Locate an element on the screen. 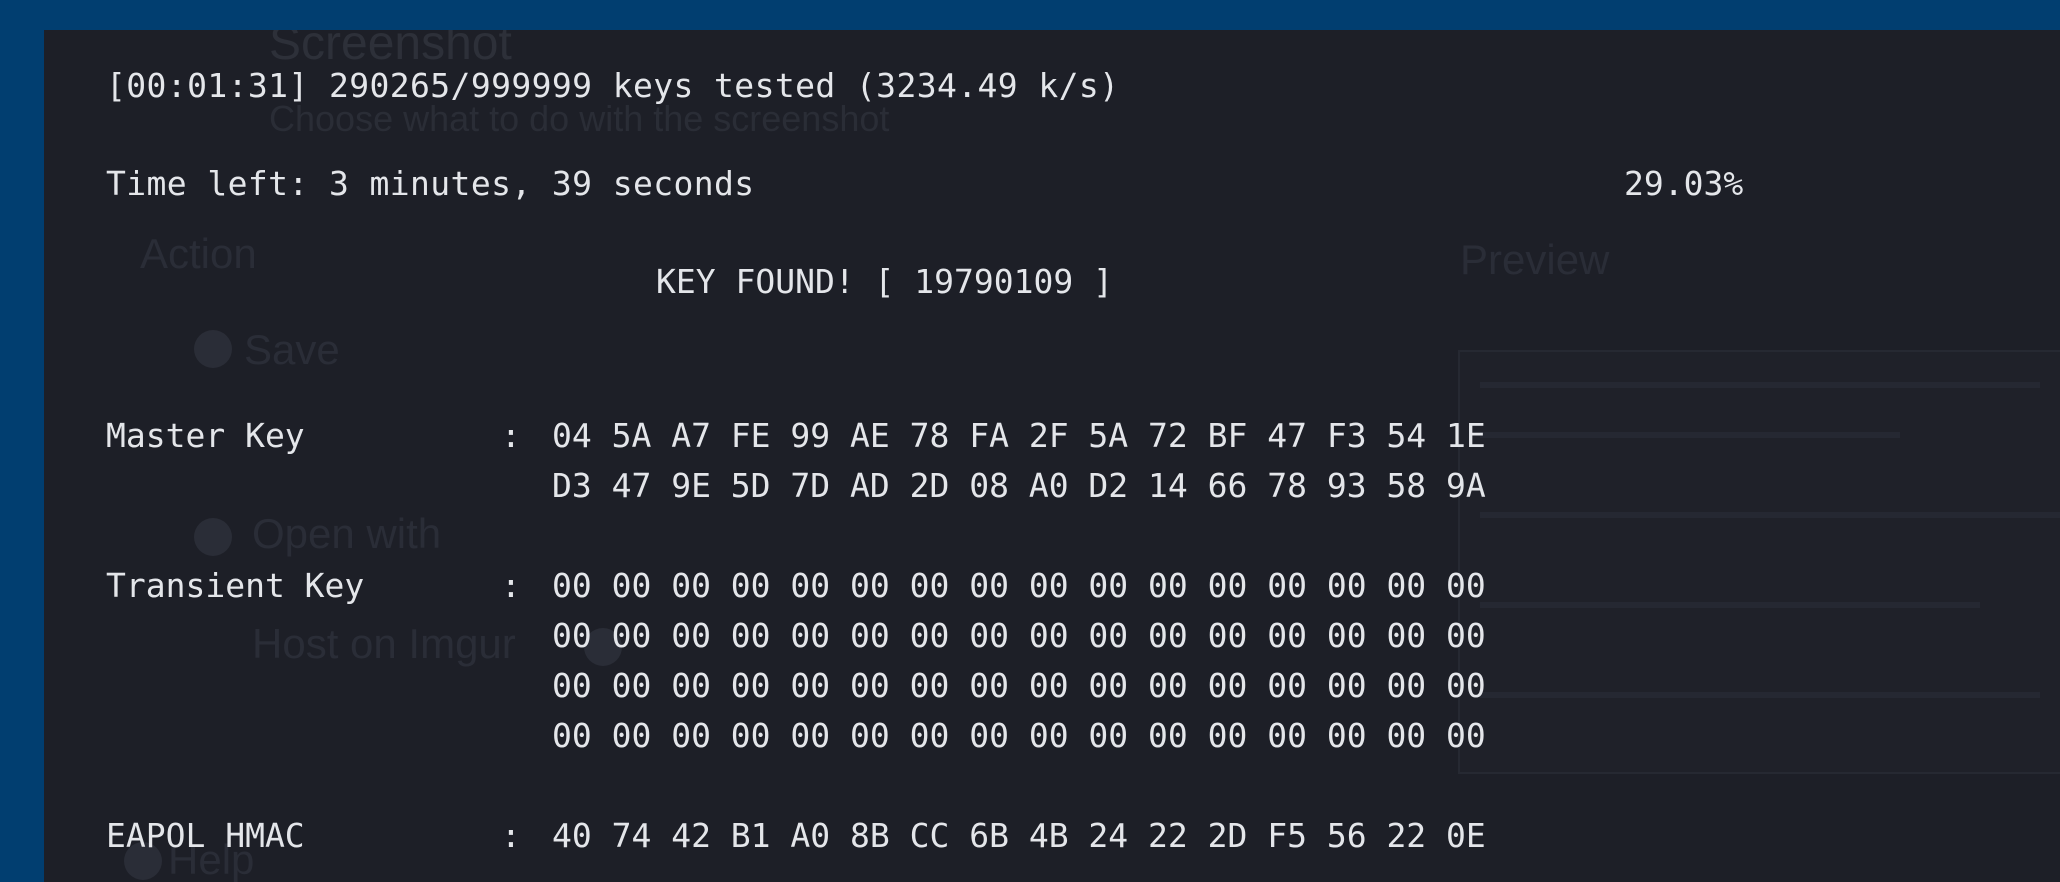 This screenshot has width=2060, height=882. transient-key-label: Transient Key is located at coordinates (235, 585).